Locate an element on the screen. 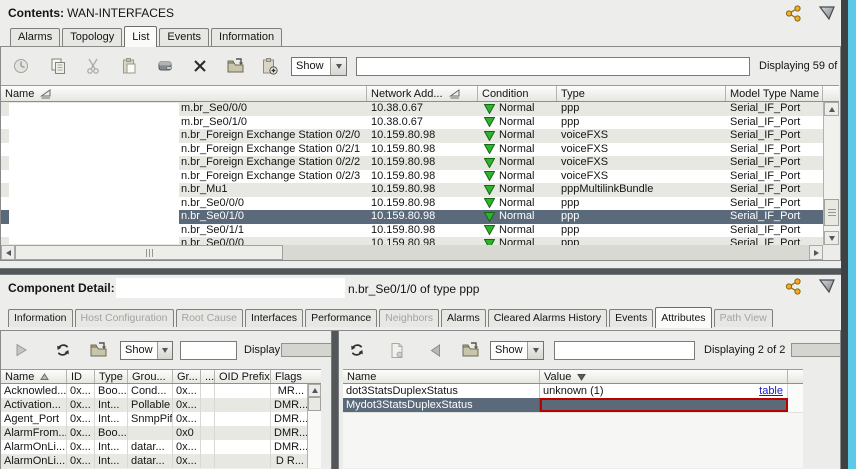  list-horizontal-scrollbar is located at coordinates (412, 252).